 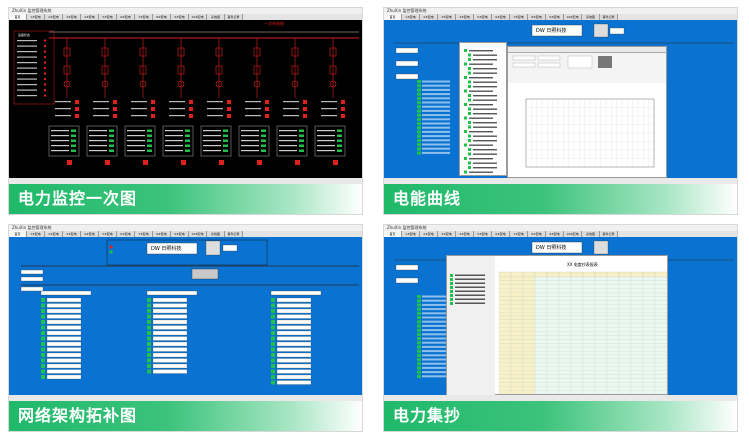 I want to click on chart-panel, so click(x=587, y=112).